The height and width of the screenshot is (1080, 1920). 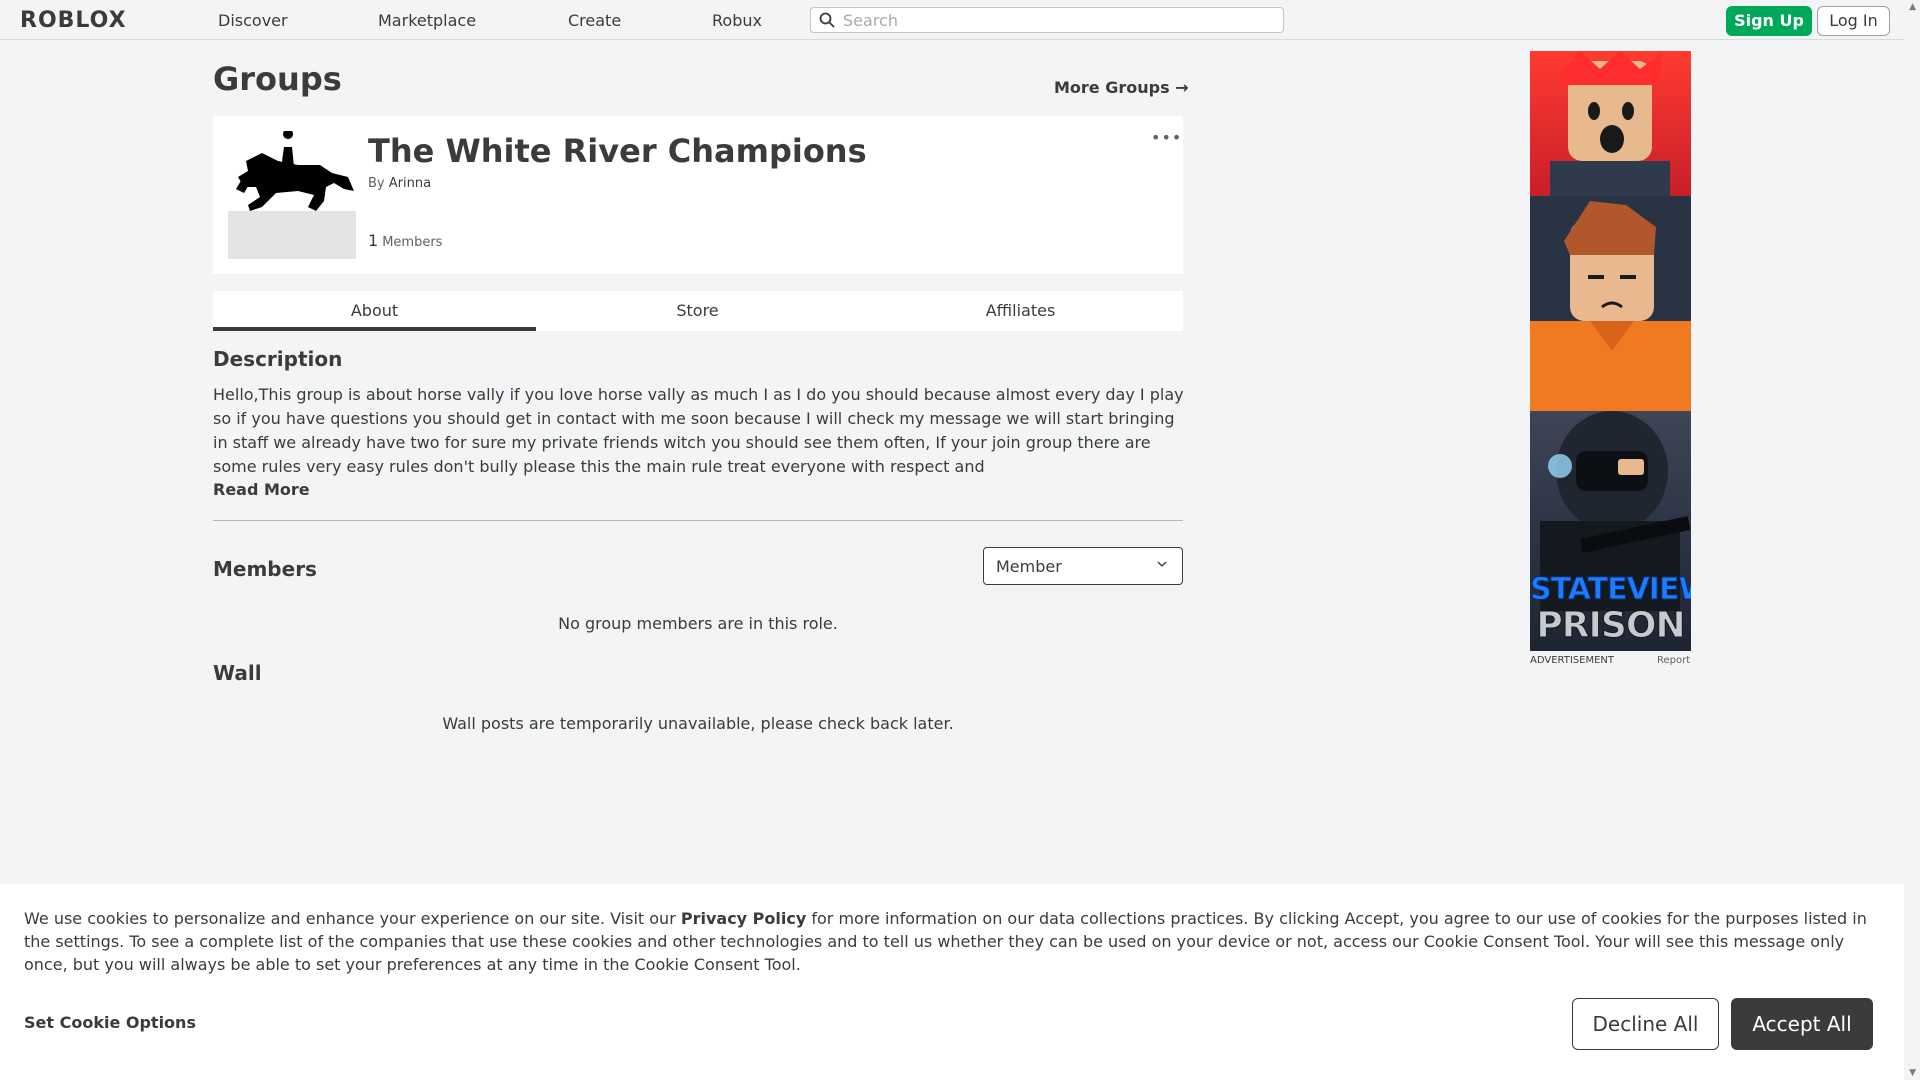 I want to click on tab-about: About, so click(x=374, y=311).